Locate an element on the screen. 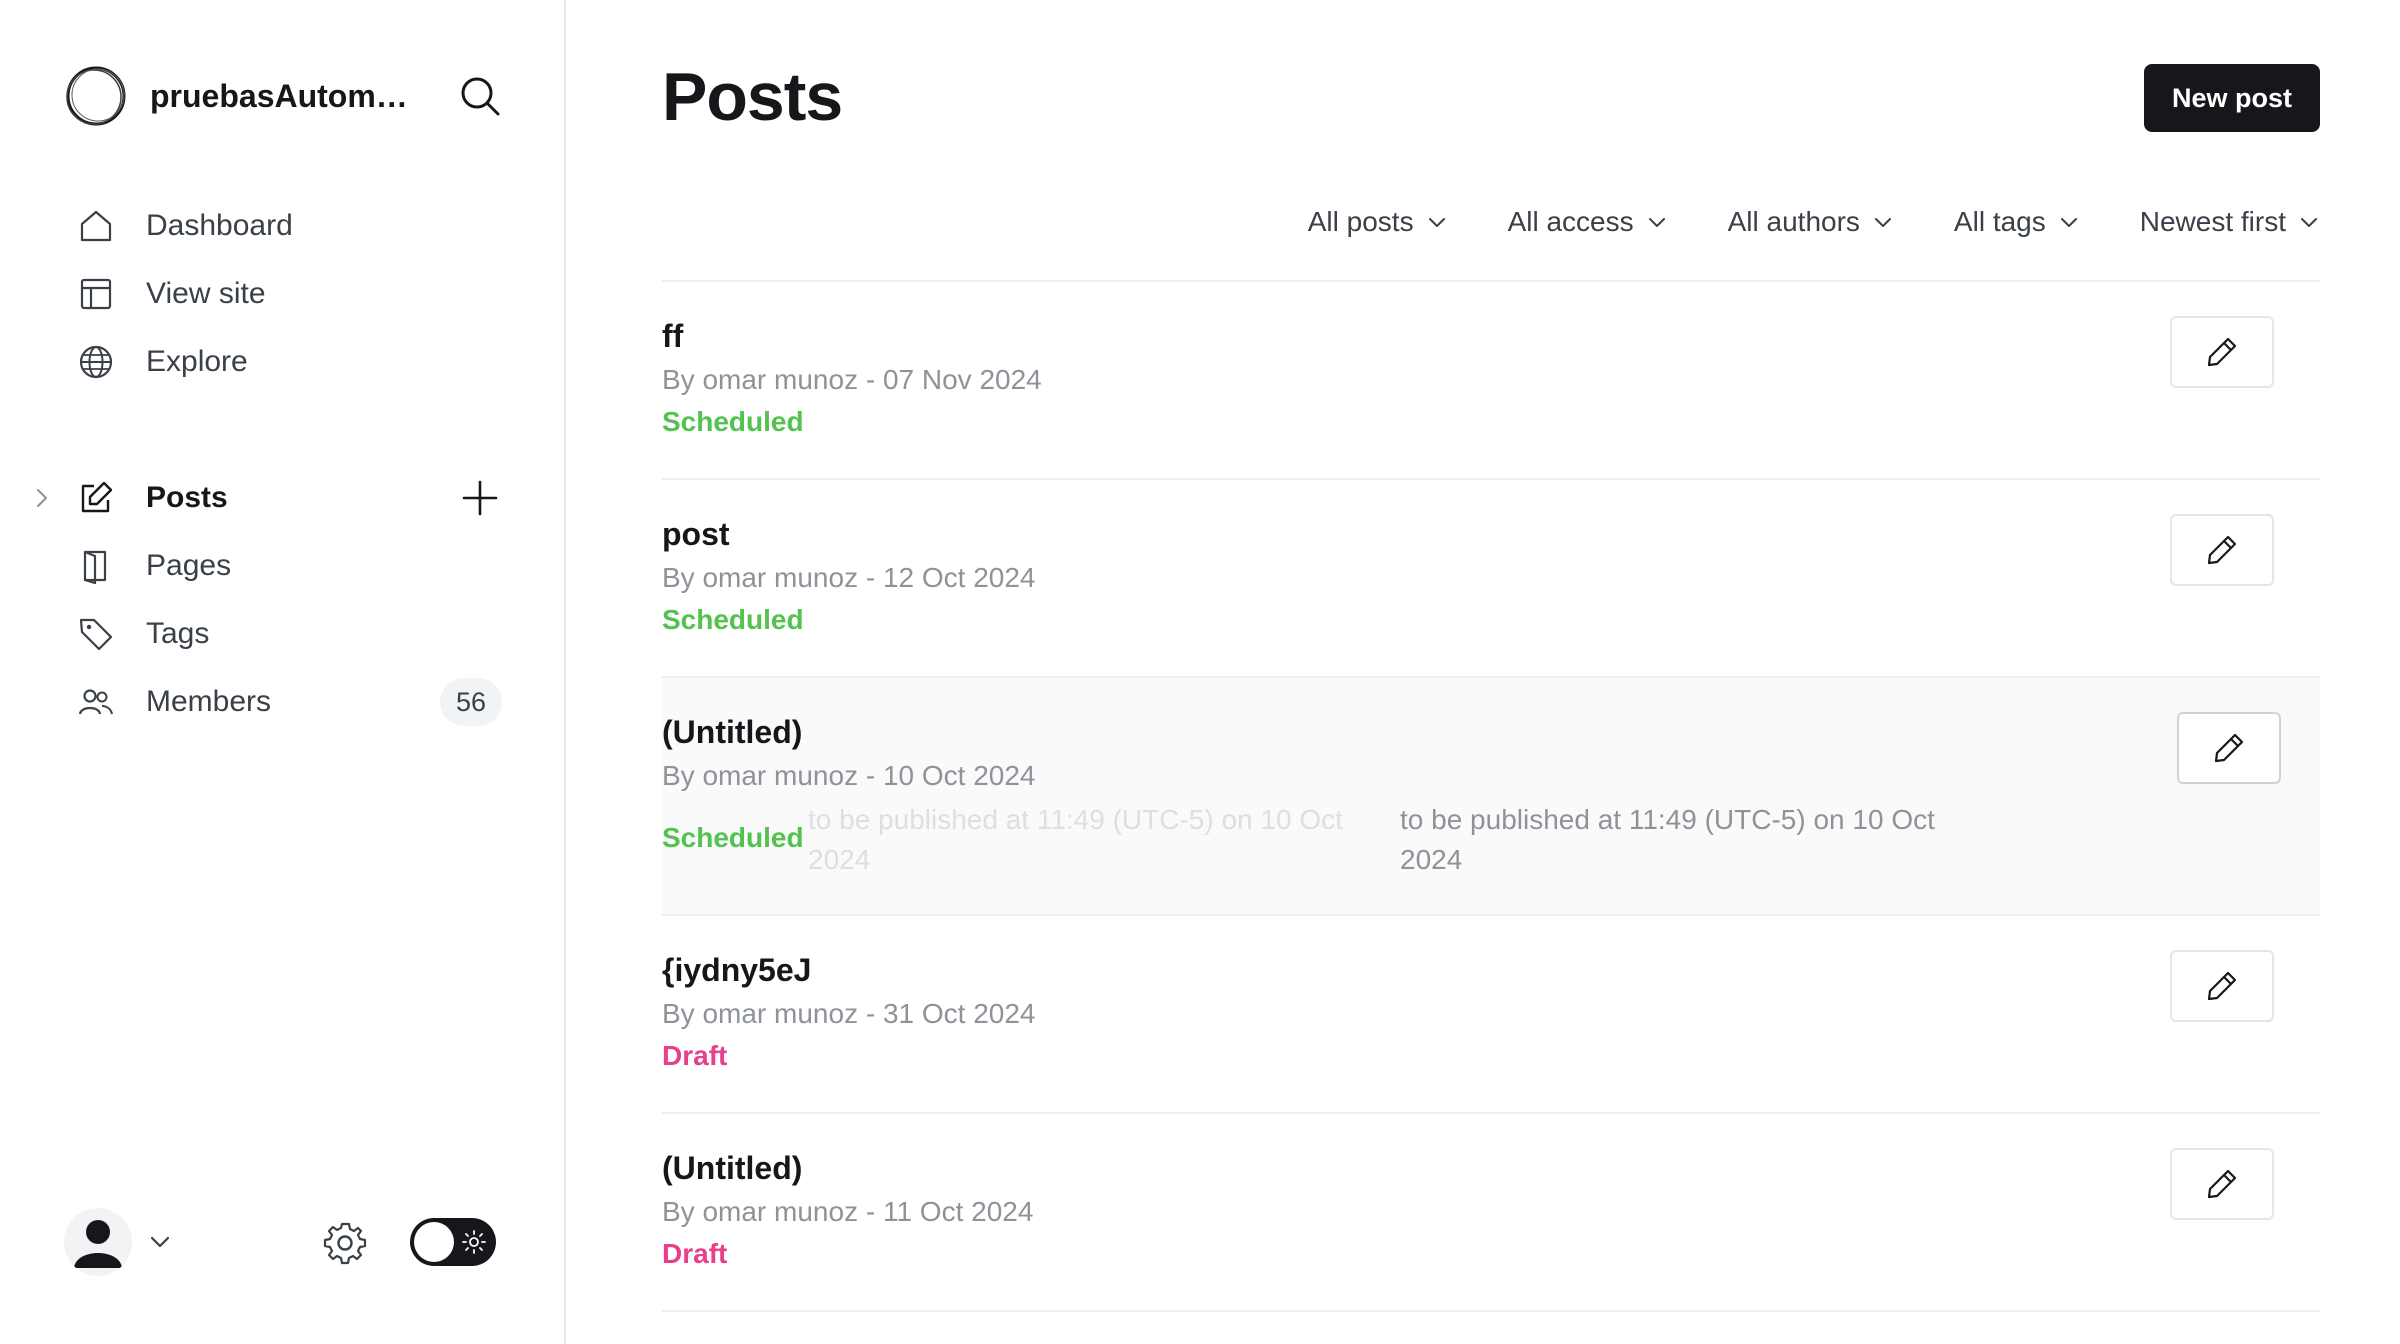 The width and height of the screenshot is (2400, 1344). filter-label: All posts is located at coordinates (1360, 221).